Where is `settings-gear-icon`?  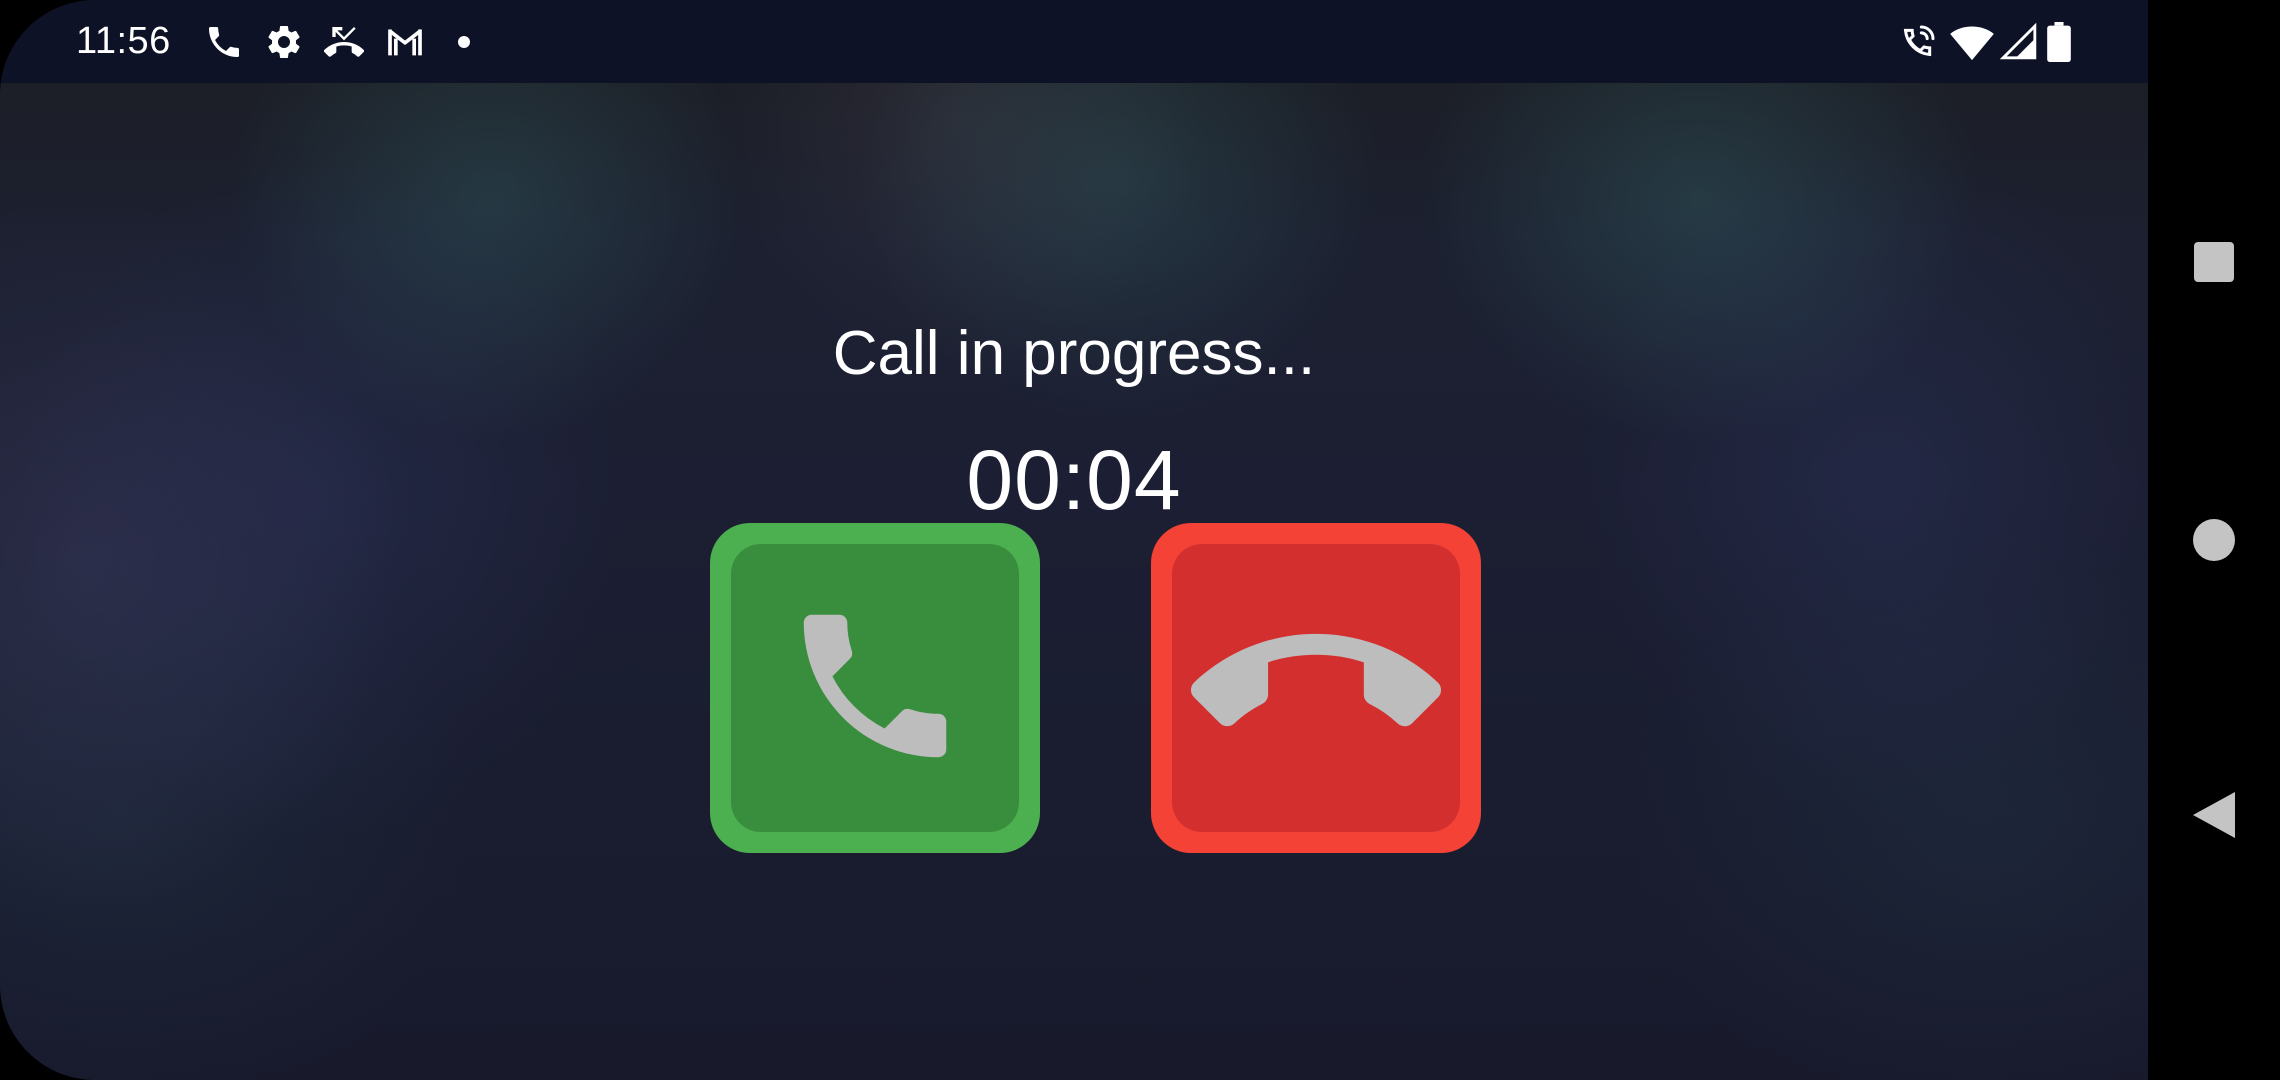
settings-gear-icon is located at coordinates (284, 42).